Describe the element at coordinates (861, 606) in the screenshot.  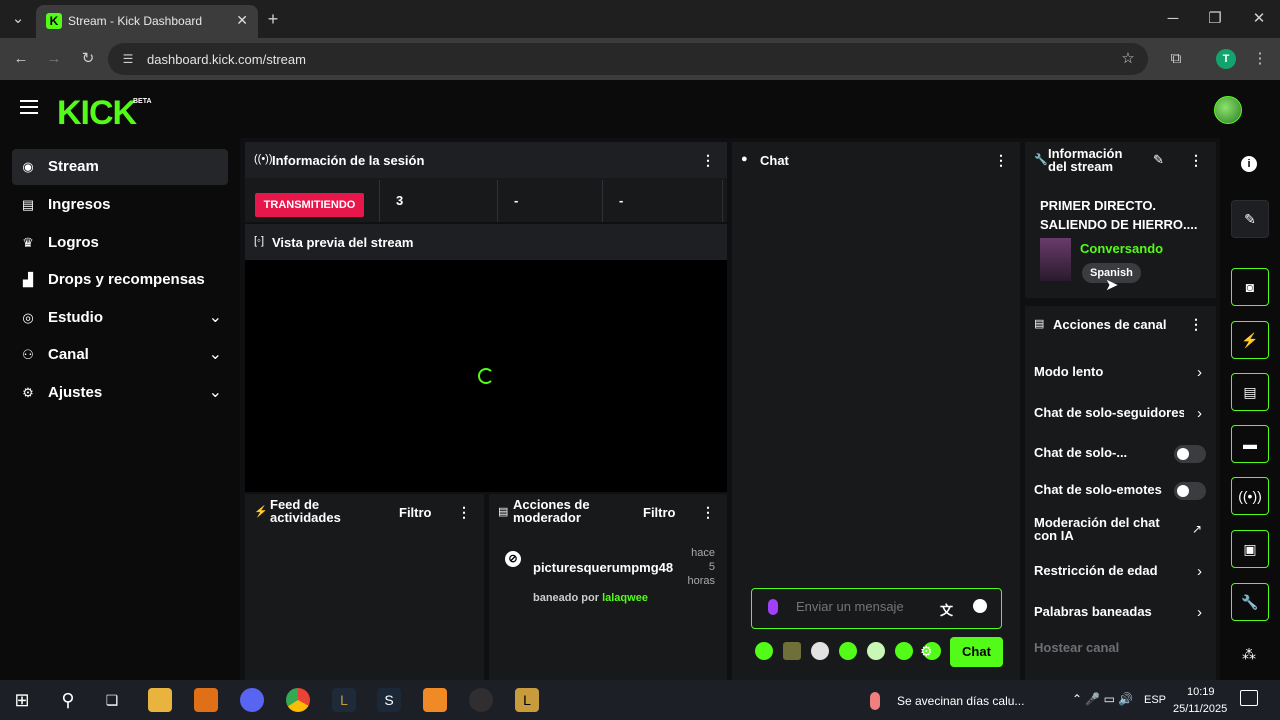
I see `chat-message-input` at that location.